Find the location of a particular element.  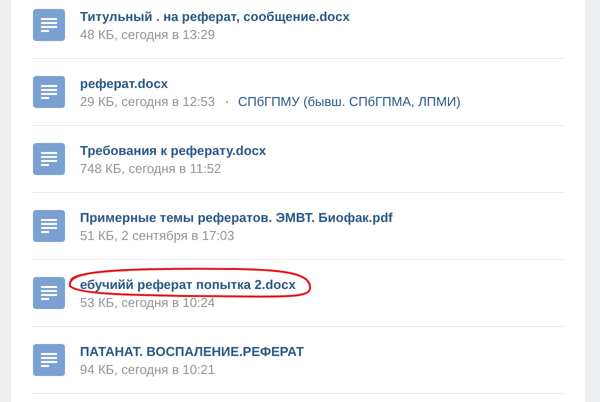

document-info: 51 КБ, 2 сентября в 17:03 is located at coordinates (157, 236).